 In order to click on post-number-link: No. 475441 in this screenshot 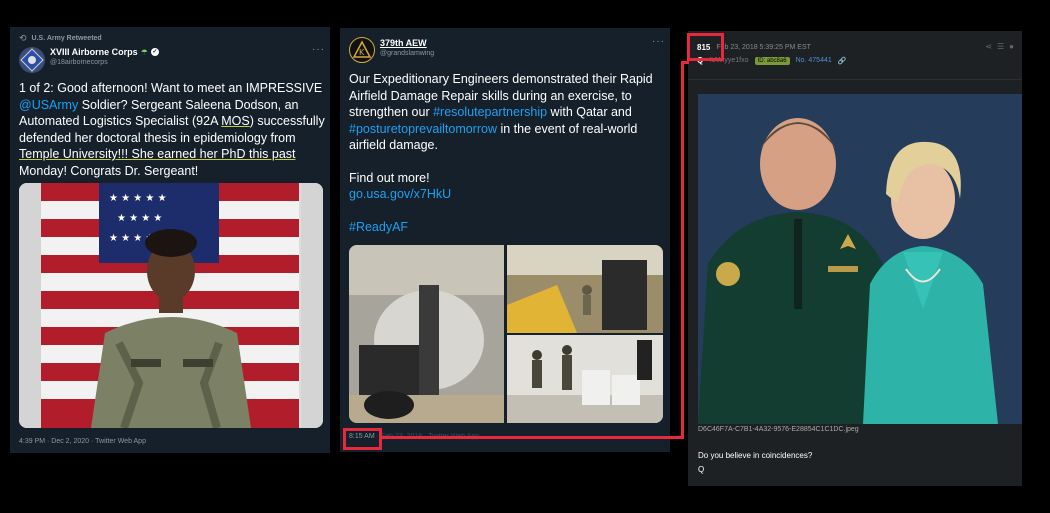, I will do `click(814, 60)`.